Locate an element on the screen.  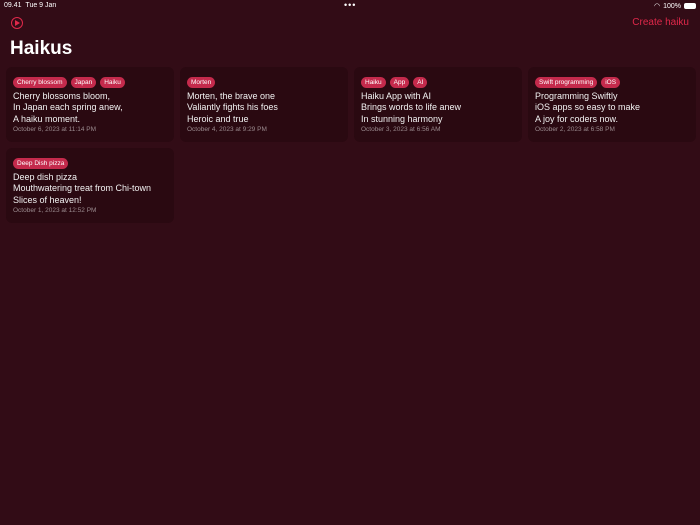
haiku-line: Deep dish pizza is located at coordinates (45, 177).